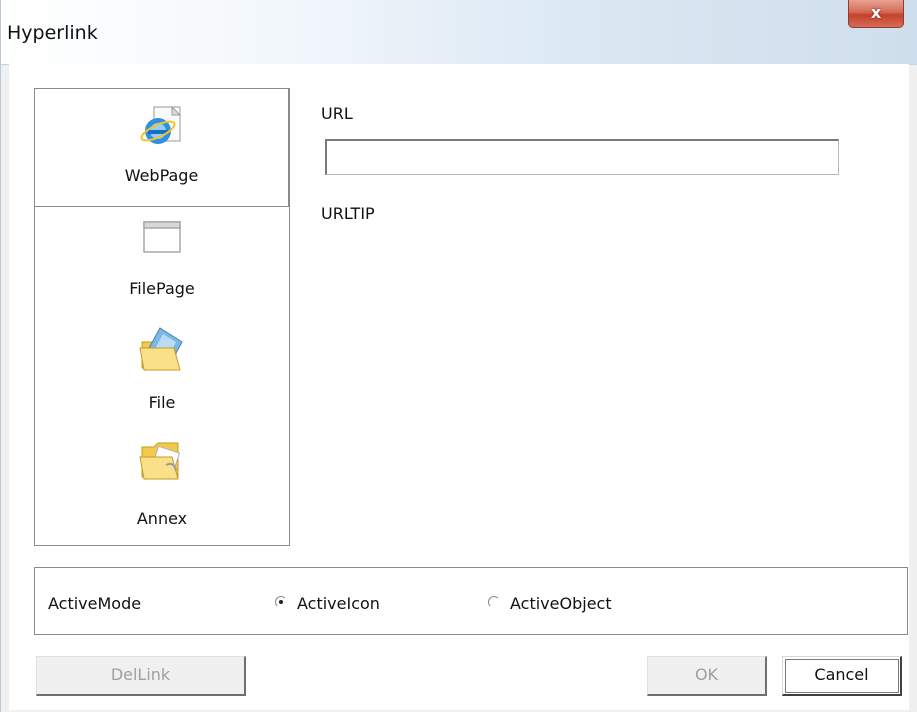  Describe the element at coordinates (561, 603) in the screenshot. I see `active-object-label: ActiveObject` at that location.